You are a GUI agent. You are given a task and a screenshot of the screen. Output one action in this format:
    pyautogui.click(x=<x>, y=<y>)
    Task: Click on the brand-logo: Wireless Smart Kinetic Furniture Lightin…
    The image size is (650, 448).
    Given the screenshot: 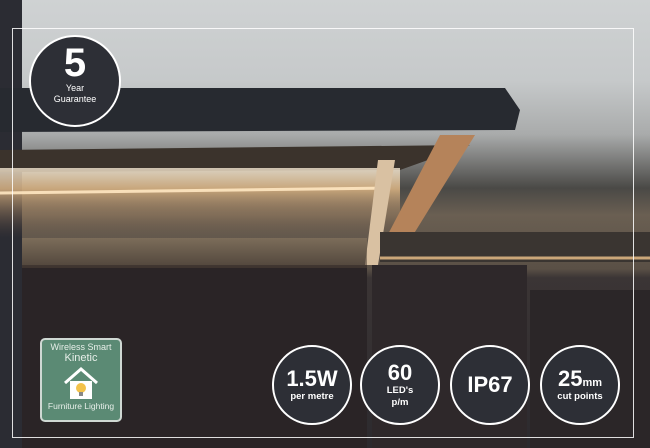 What is the action you would take?
    pyautogui.click(x=81, y=380)
    